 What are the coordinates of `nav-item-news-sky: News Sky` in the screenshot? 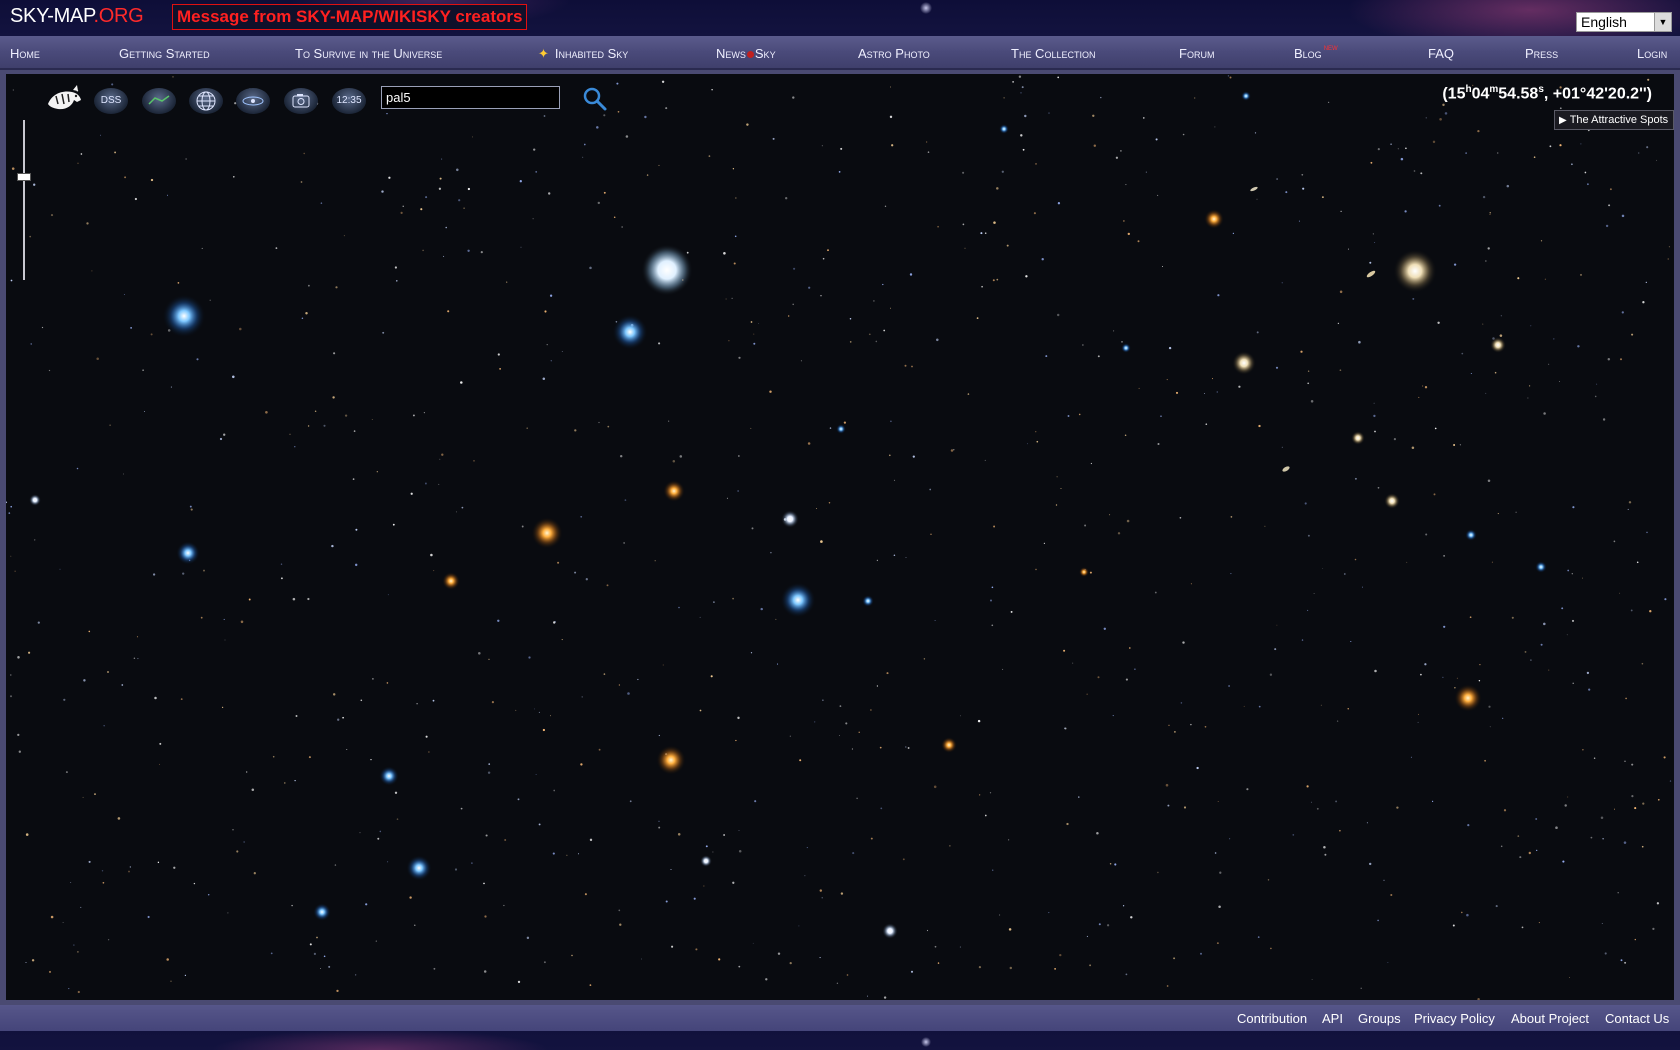 It's located at (746, 53).